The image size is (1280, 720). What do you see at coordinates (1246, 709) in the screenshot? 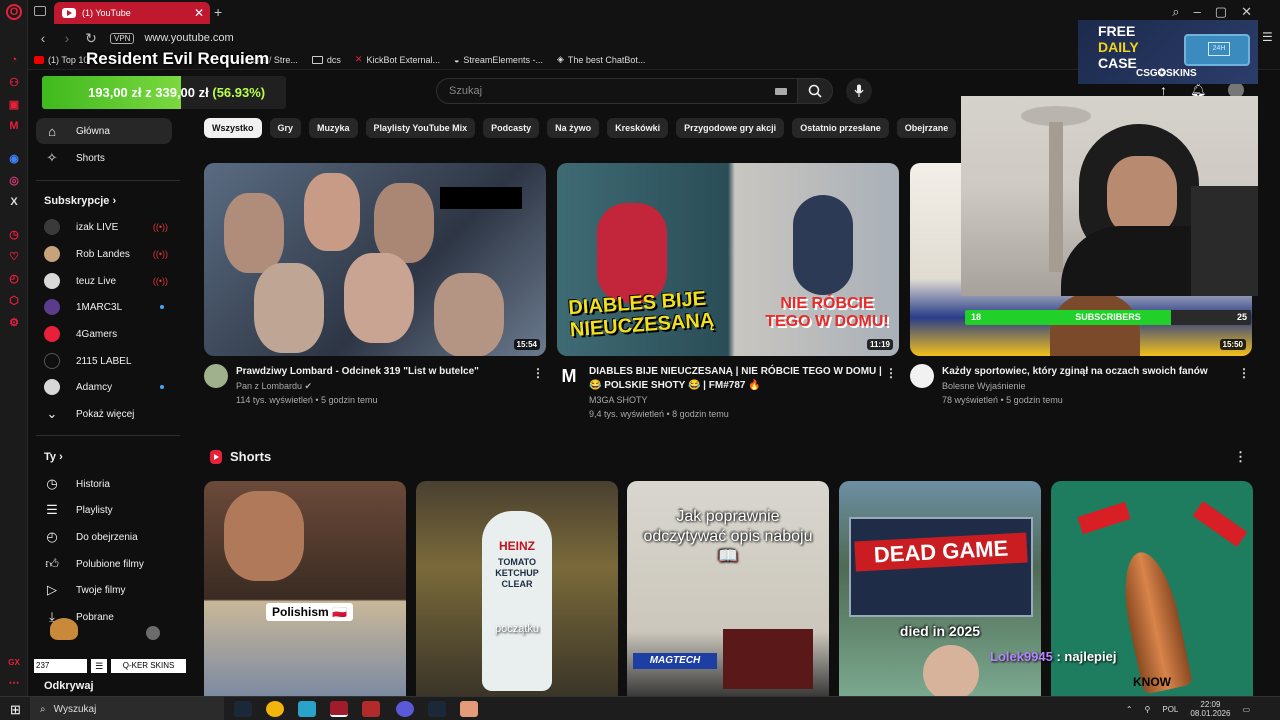
I see `notifications-icon: ▭` at bounding box center [1246, 709].